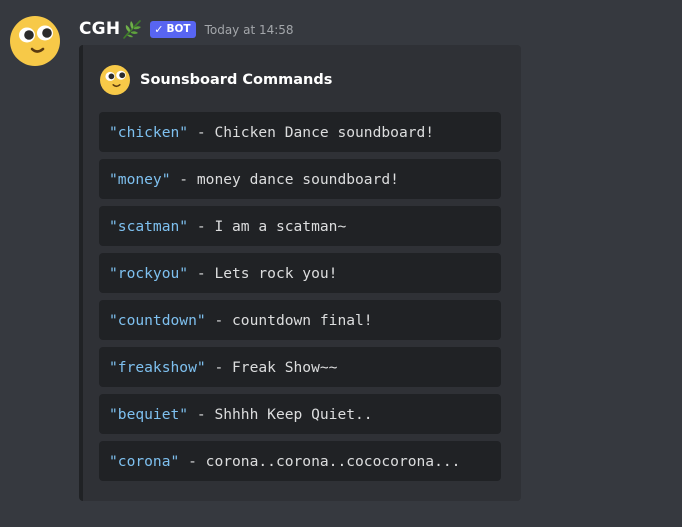 This screenshot has width=682, height=527. I want to click on check-icon: ✓, so click(159, 29).